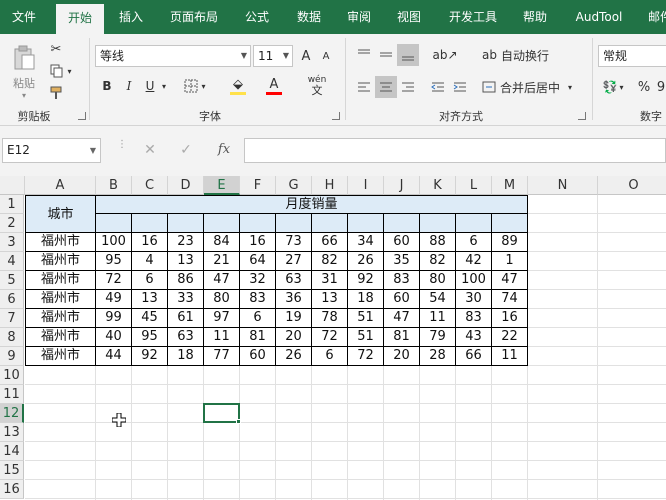 The height and width of the screenshot is (500, 666). I want to click on sales-cell: 74, so click(510, 299).